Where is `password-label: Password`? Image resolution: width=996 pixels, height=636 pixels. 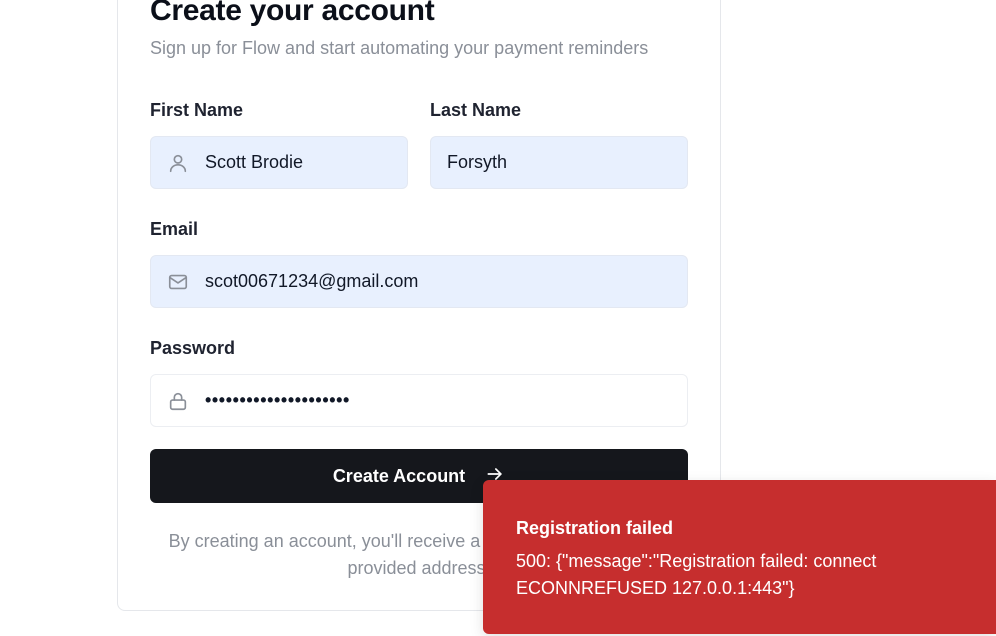 password-label: Password is located at coordinates (193, 348).